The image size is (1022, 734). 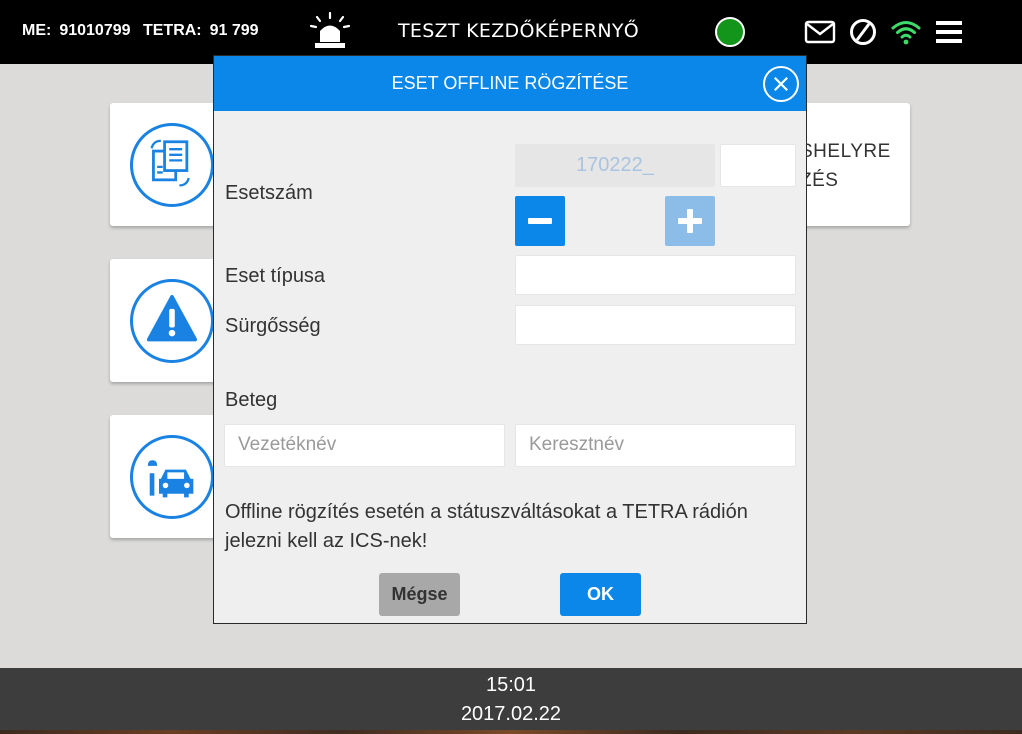 I want to click on screen-title: TESZT KEZDŐKÉPERNYŐ, so click(x=519, y=31).